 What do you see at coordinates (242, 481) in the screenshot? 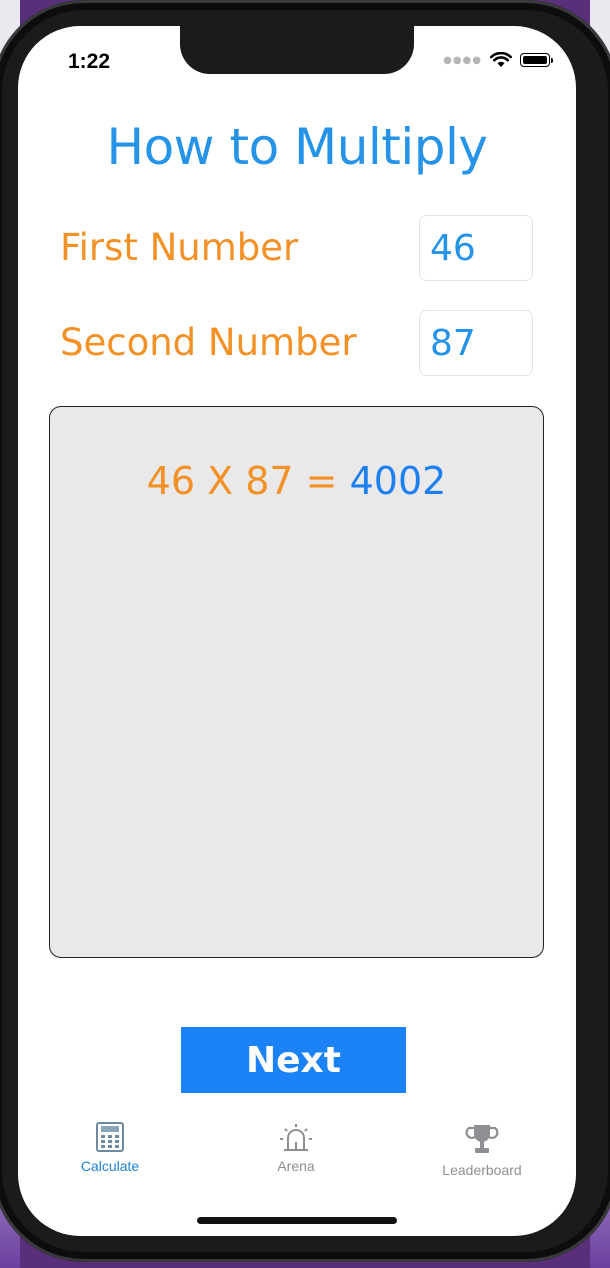
I see `equation-expression: 46 X 87 =` at bounding box center [242, 481].